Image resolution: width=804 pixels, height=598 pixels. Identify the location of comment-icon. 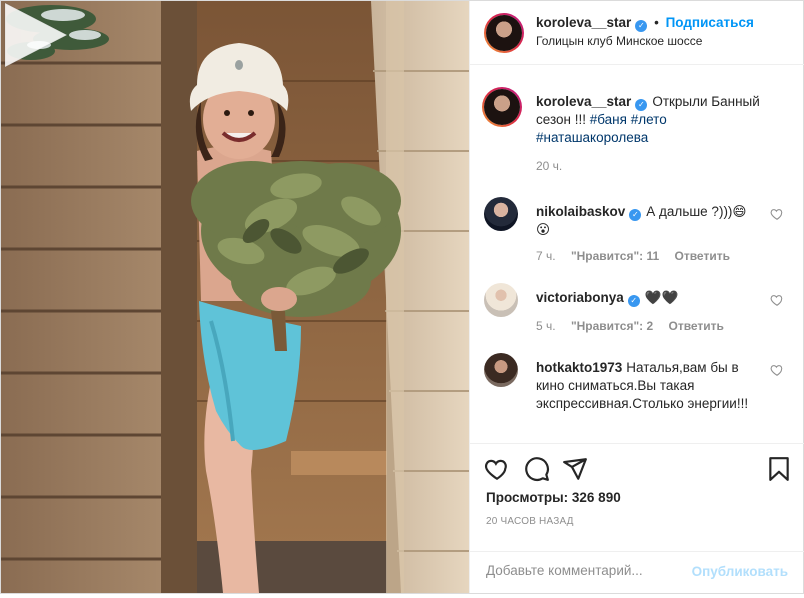
(537, 469).